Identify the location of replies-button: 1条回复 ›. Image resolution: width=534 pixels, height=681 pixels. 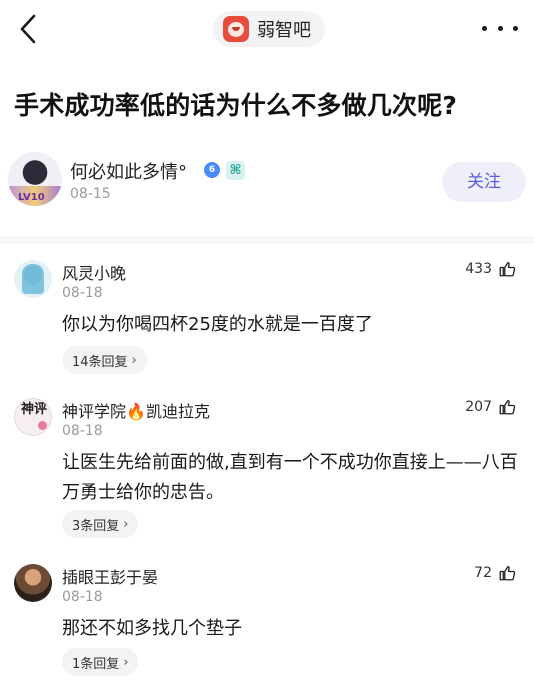
(100, 662).